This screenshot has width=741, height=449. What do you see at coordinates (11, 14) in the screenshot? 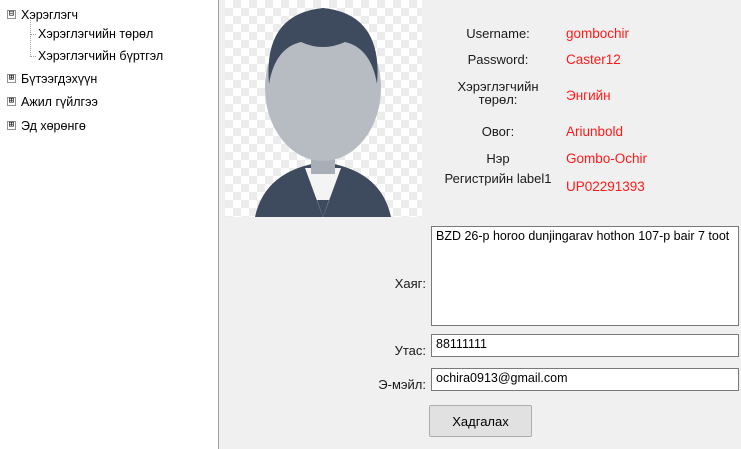
I see `collapse-icon: ⊟` at bounding box center [11, 14].